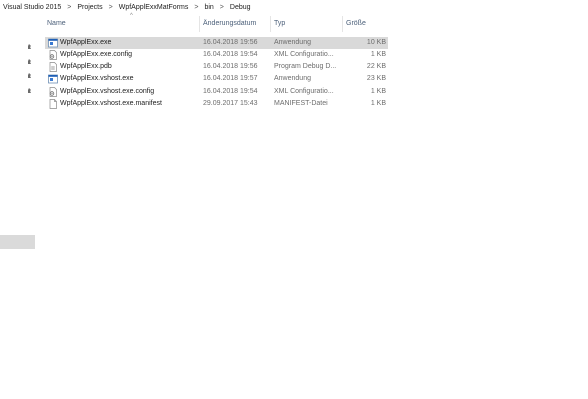 The height and width of the screenshot is (399, 588). What do you see at coordinates (107, 91) in the screenshot?
I see `file-name: WpfApplExx.vshost.exe.config` at bounding box center [107, 91].